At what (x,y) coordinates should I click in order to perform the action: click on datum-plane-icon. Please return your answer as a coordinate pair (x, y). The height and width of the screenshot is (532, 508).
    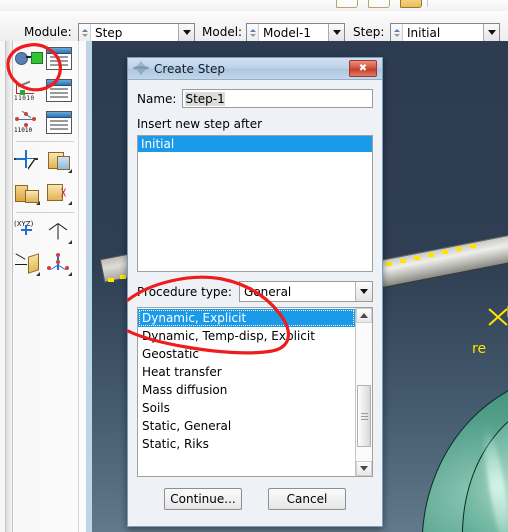
    Looking at the image, I should click on (27, 264).